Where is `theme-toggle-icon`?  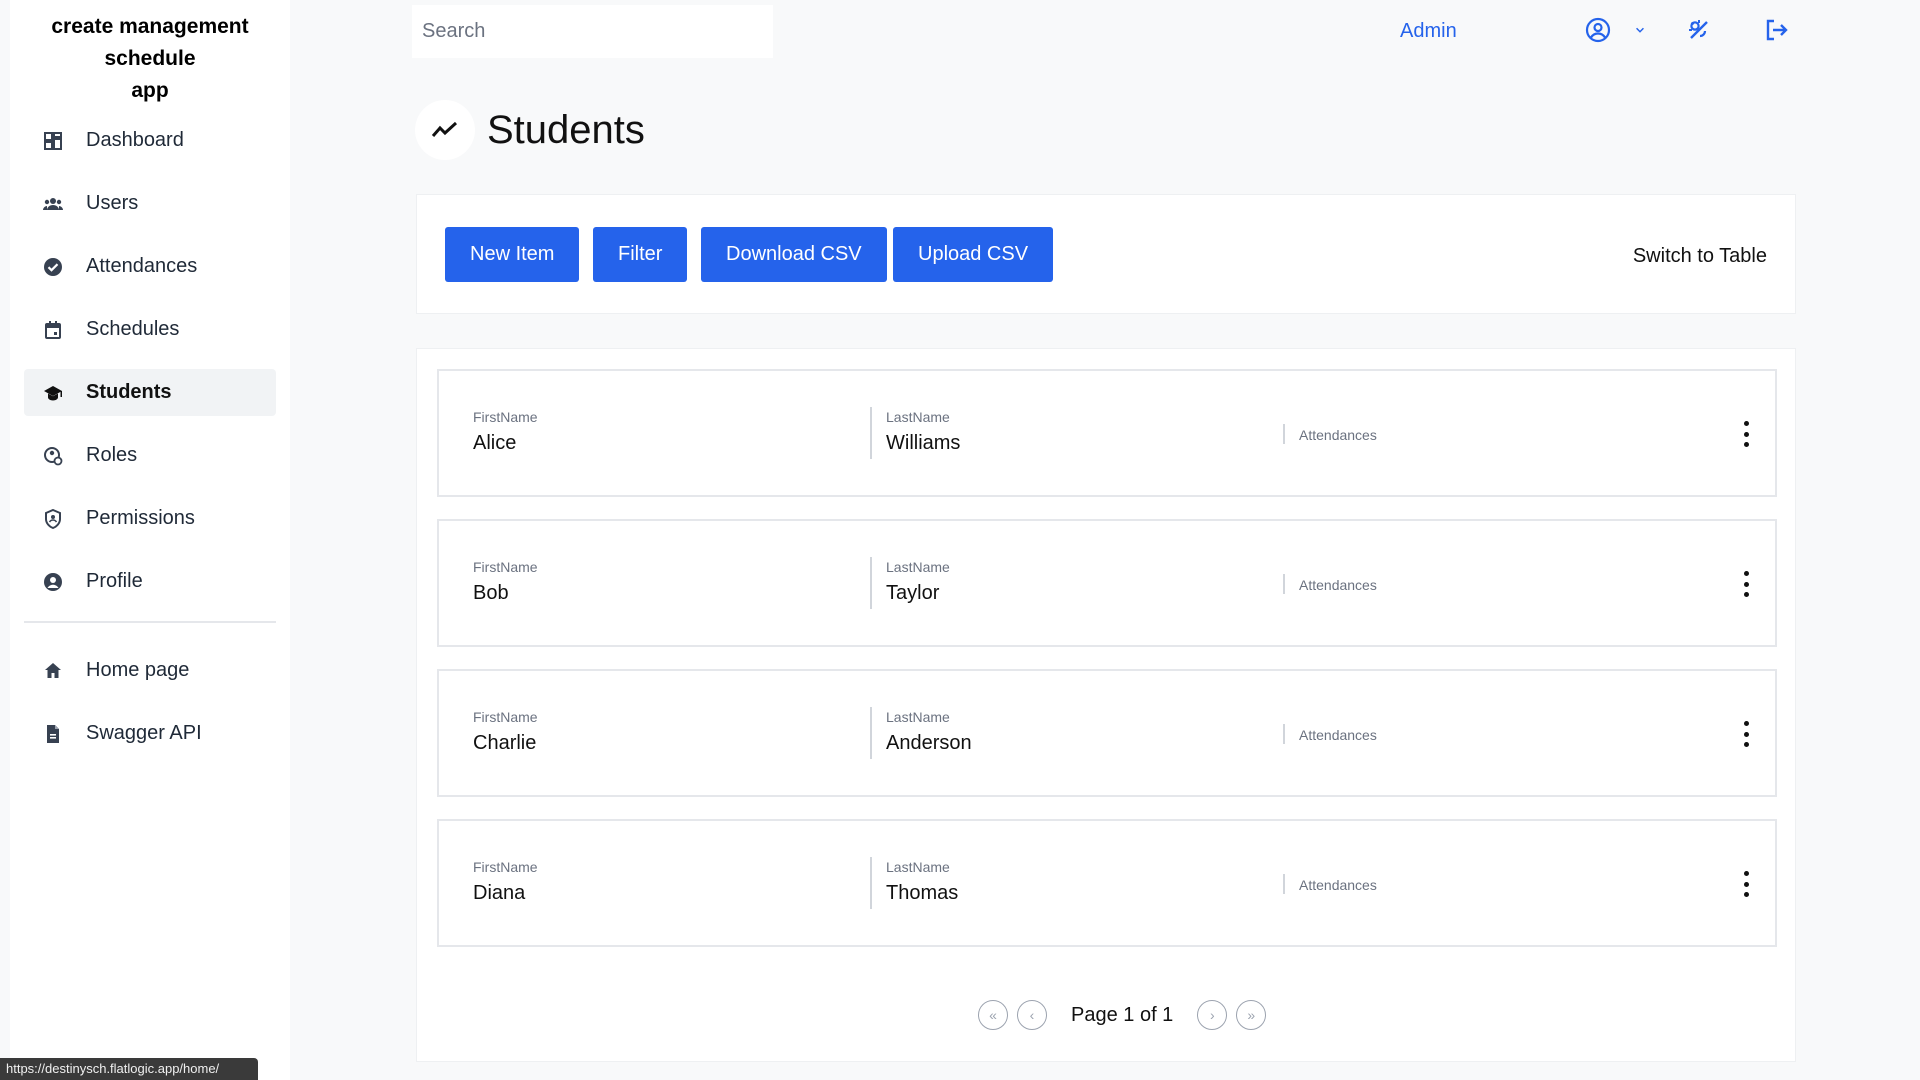
theme-toggle-icon is located at coordinates (1699, 30).